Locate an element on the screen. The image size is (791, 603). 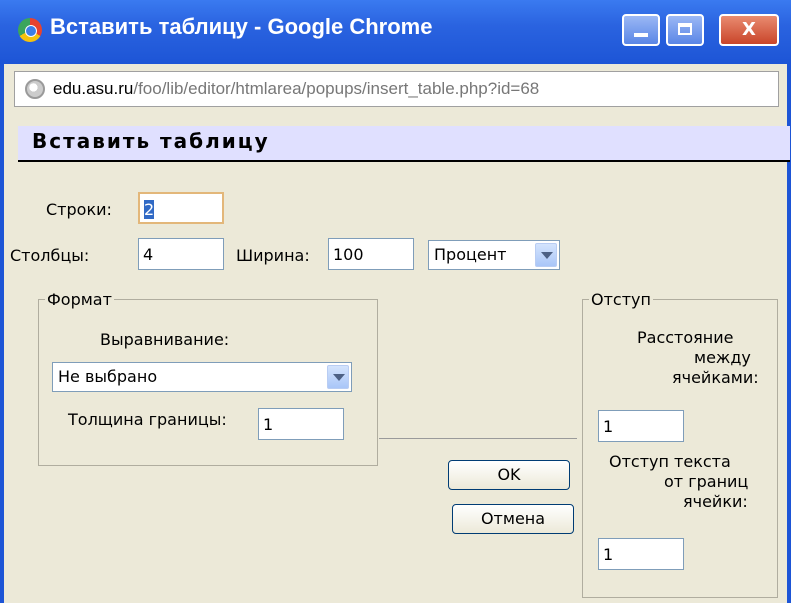
close-button: X is located at coordinates (749, 30).